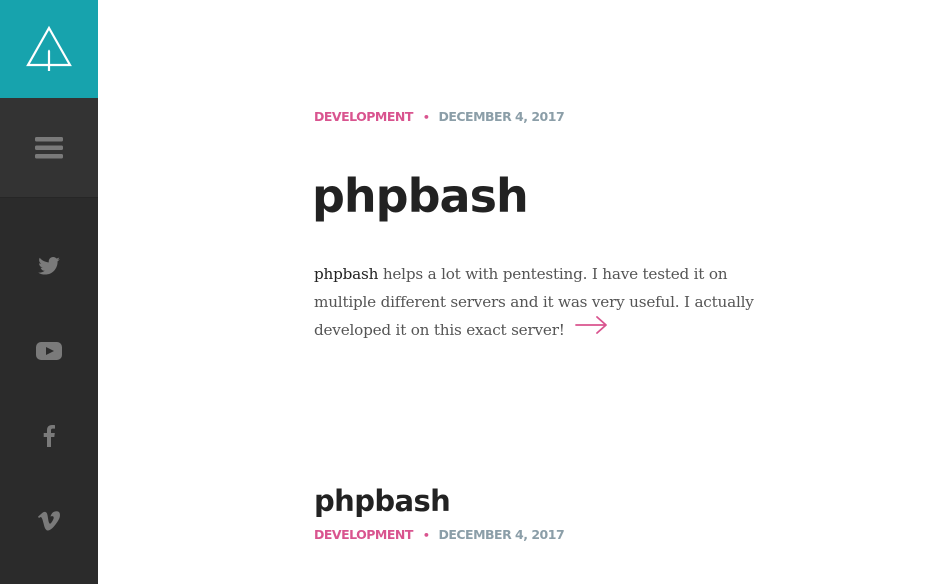 The width and height of the screenshot is (948, 584). I want to click on twitter-icon, so click(49, 266).